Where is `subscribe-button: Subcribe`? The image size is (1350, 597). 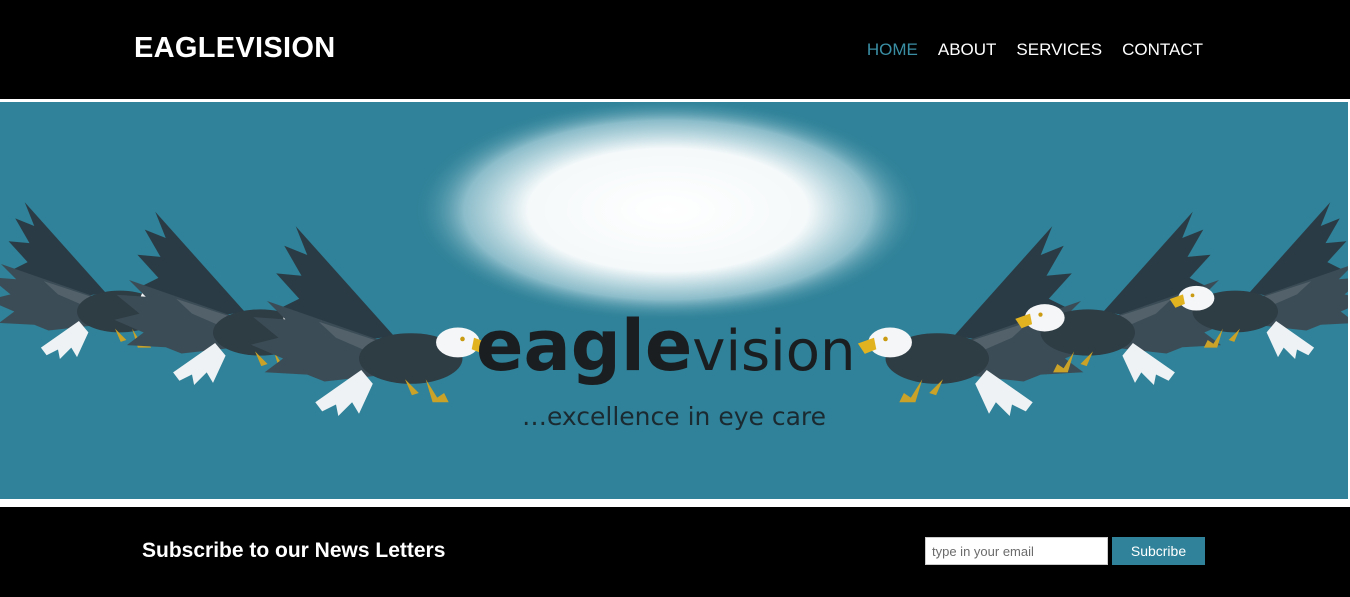
subscribe-button: Subcribe is located at coordinates (1158, 551).